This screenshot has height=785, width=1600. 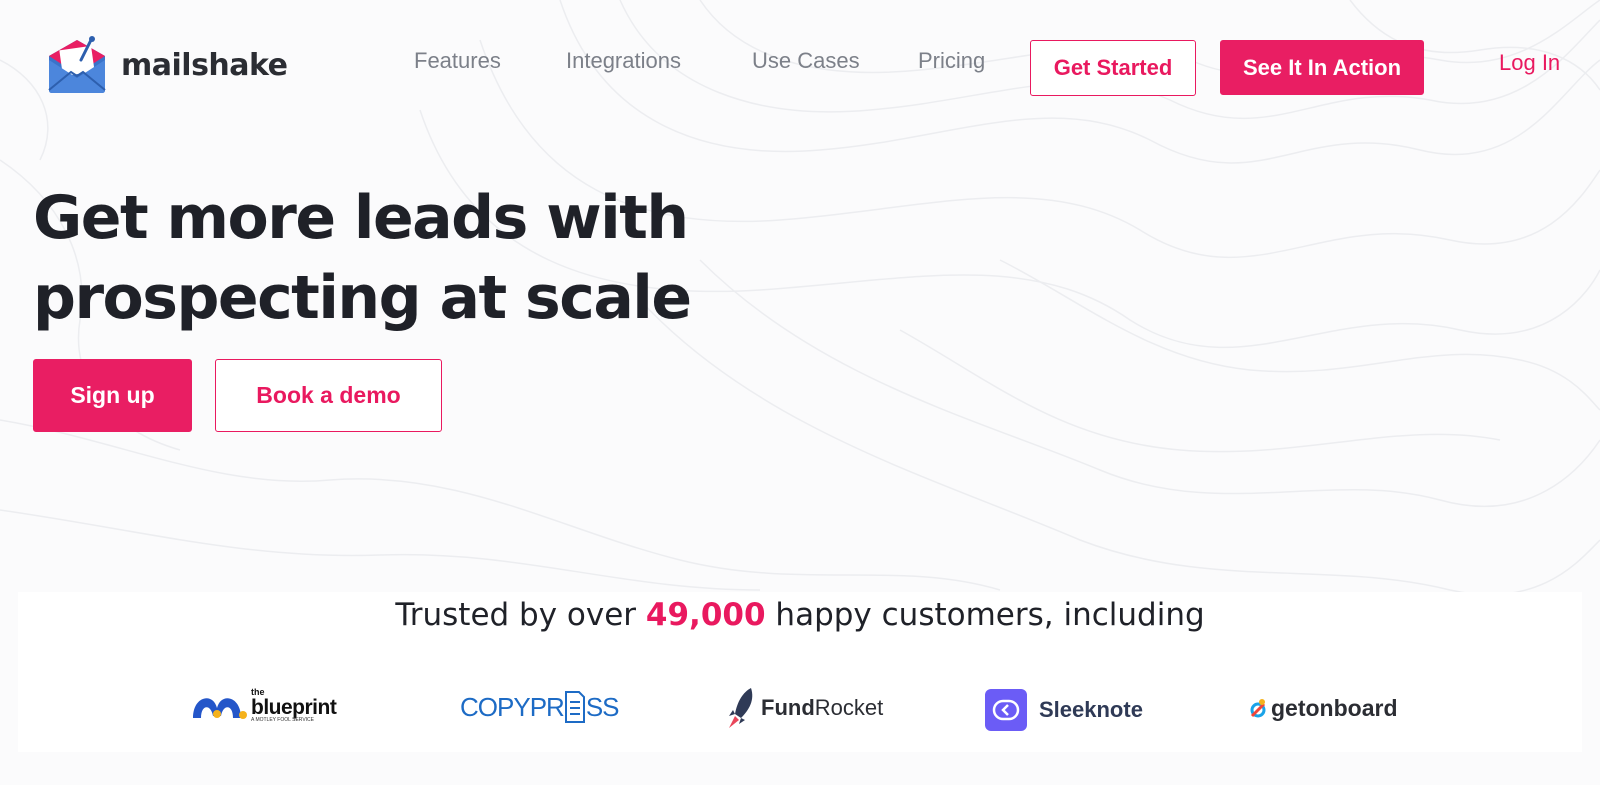 I want to click on trusted-suffix: happy customers, including, so click(x=990, y=615).